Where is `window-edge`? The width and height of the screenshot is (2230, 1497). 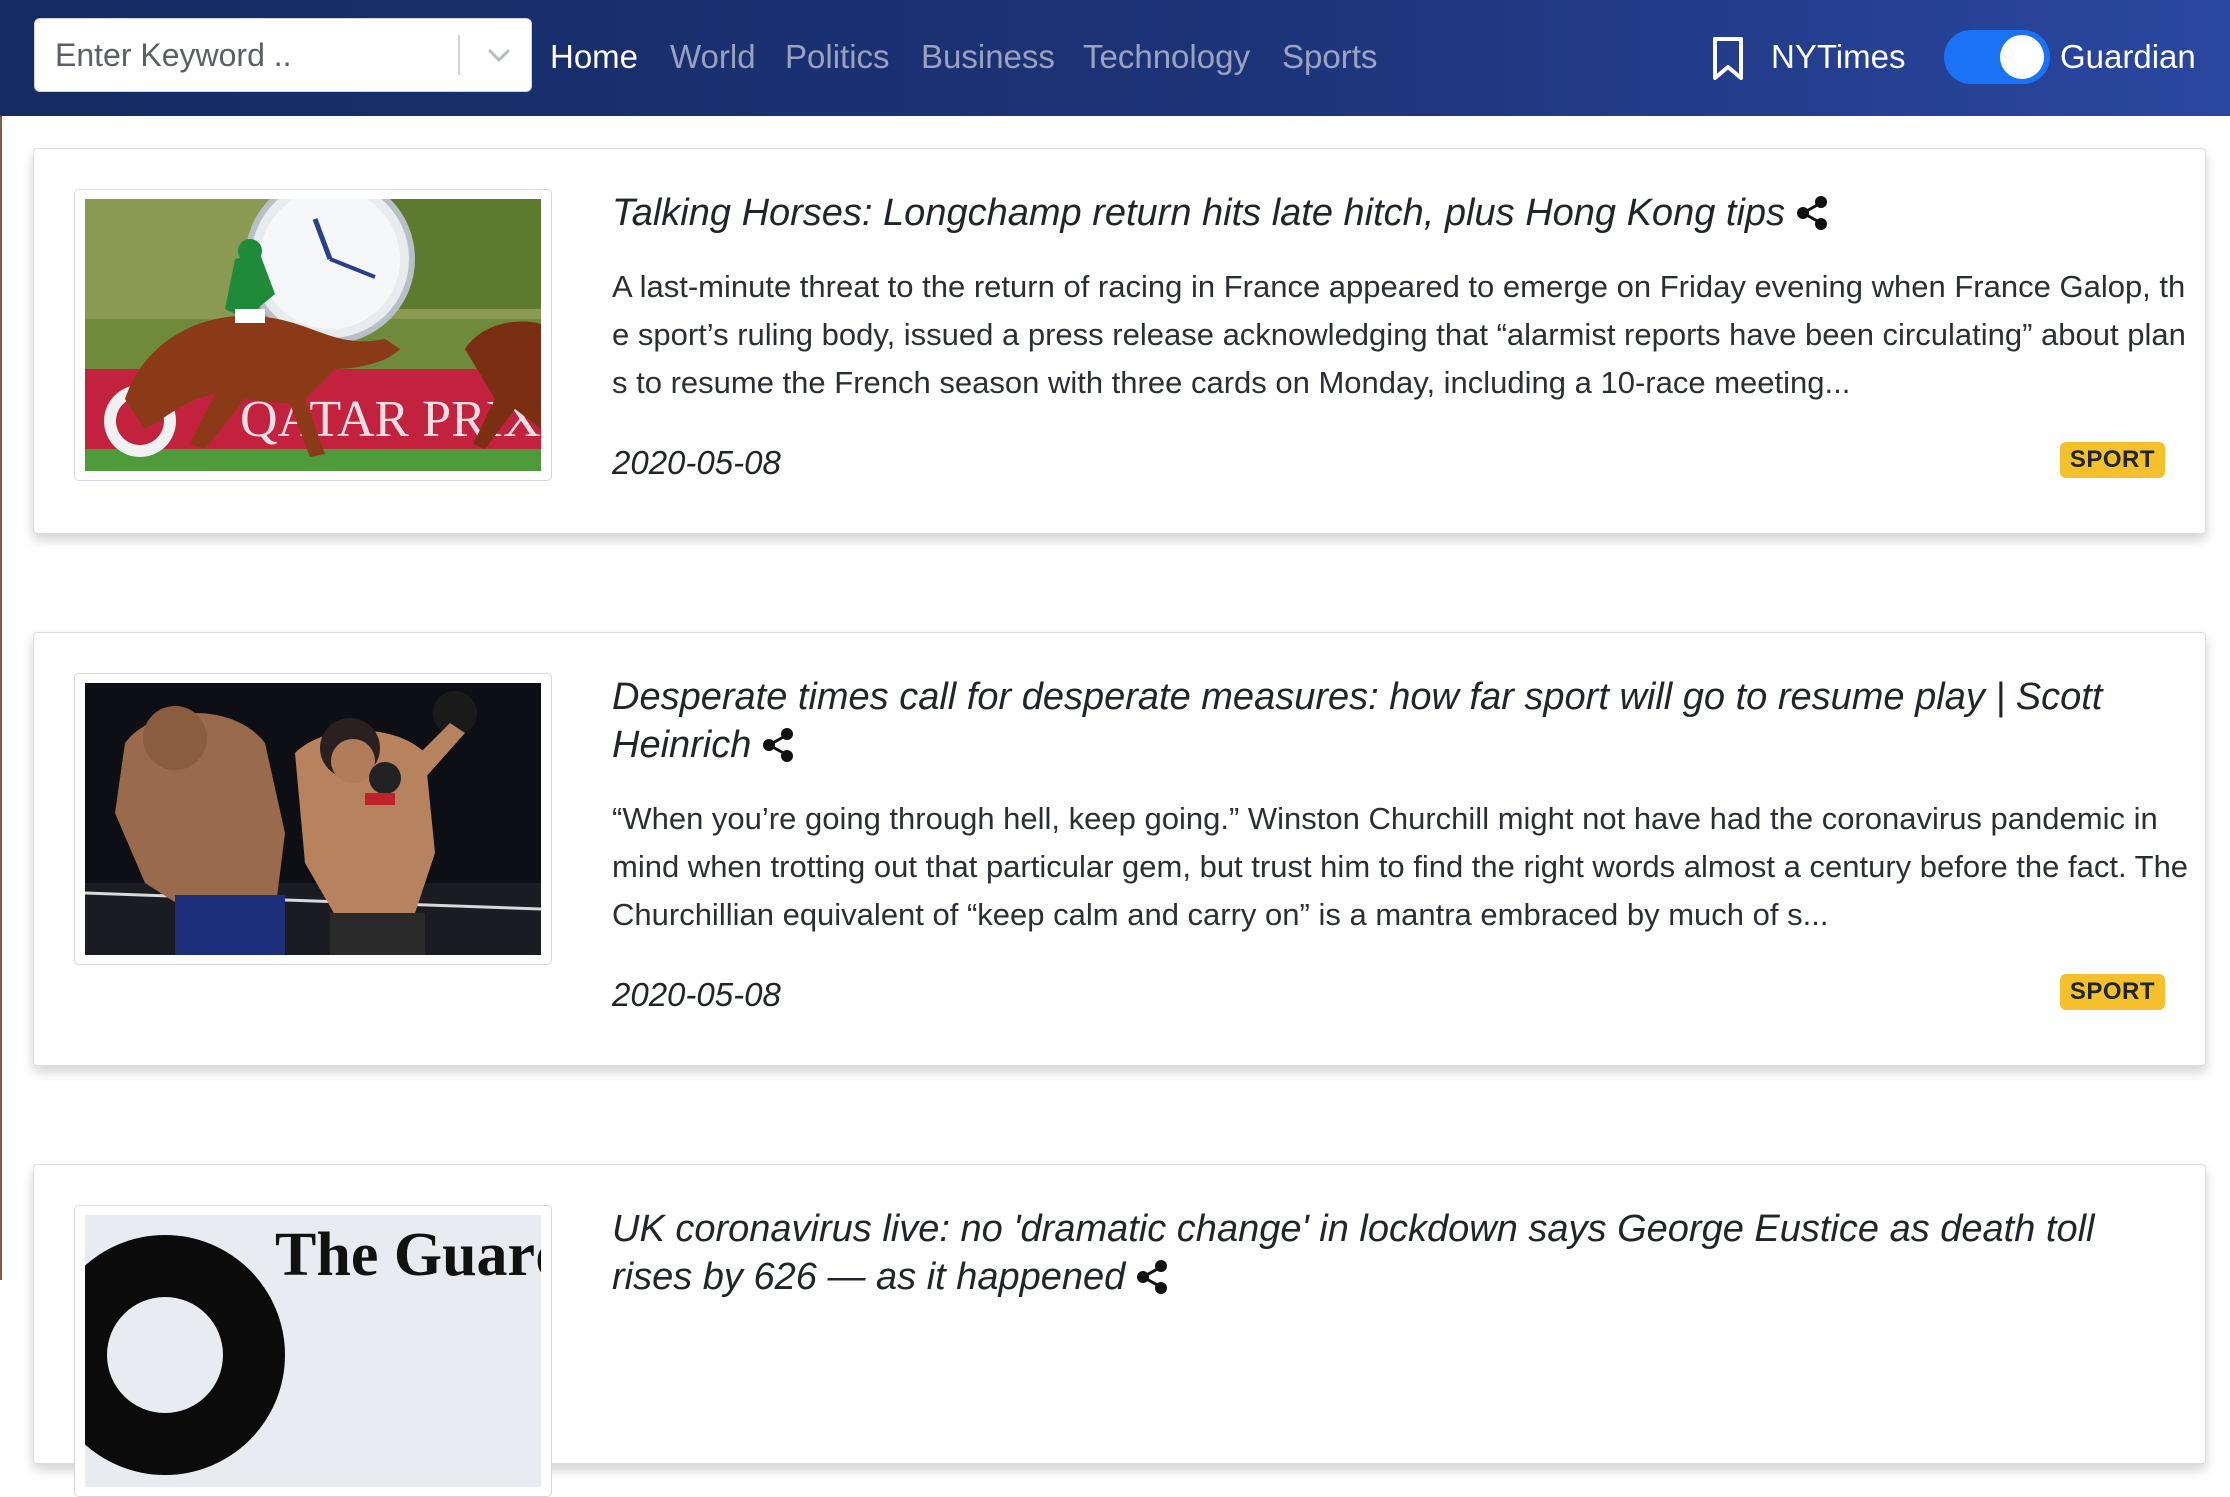 window-edge is located at coordinates (1, 698).